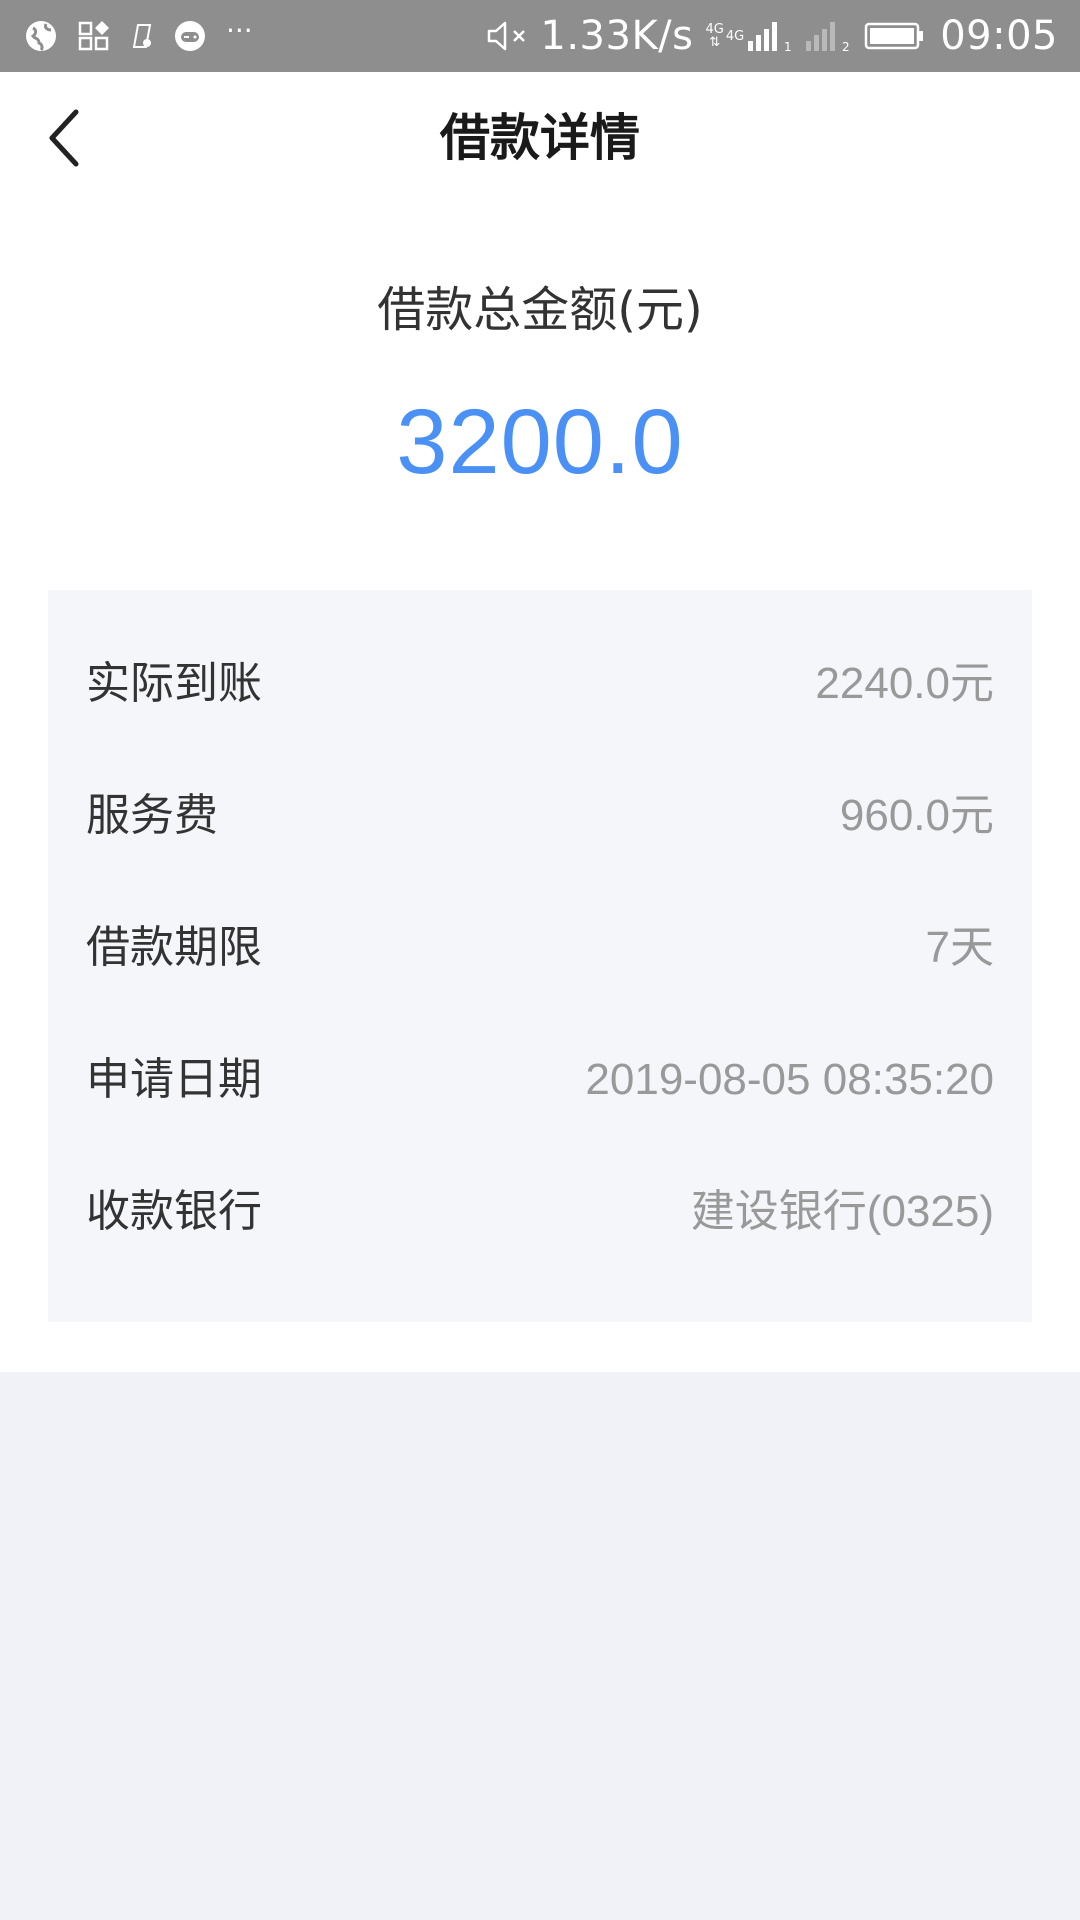  I want to click on detail-row-service-fee: 服务费 960.0元, so click(540, 816).